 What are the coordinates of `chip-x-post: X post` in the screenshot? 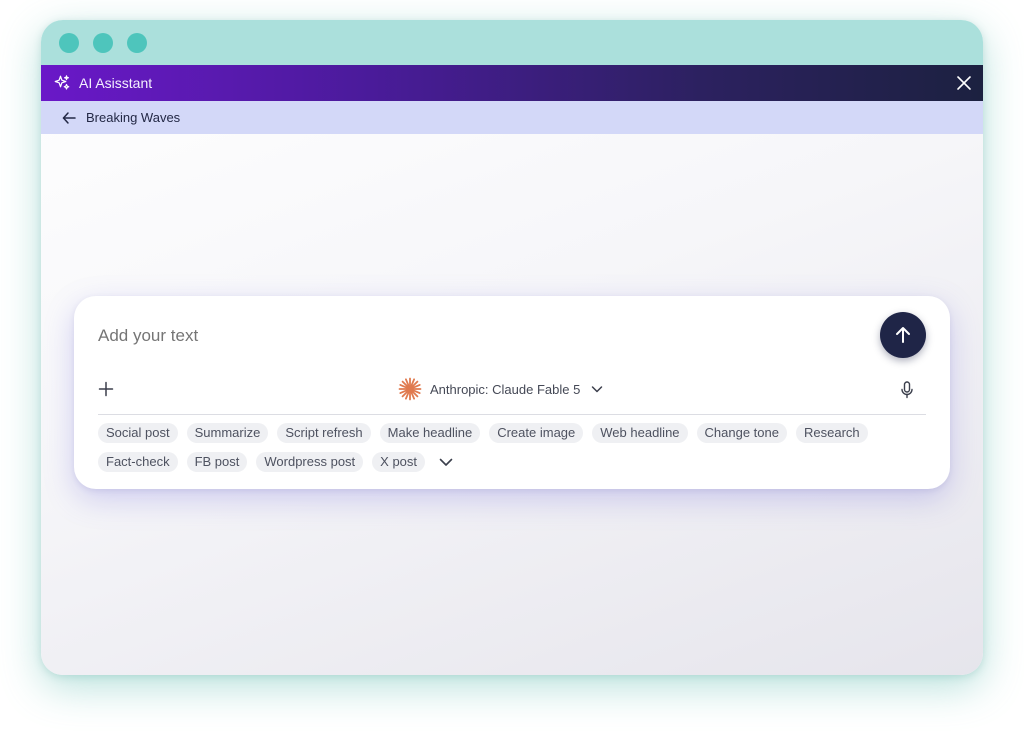 It's located at (399, 462).